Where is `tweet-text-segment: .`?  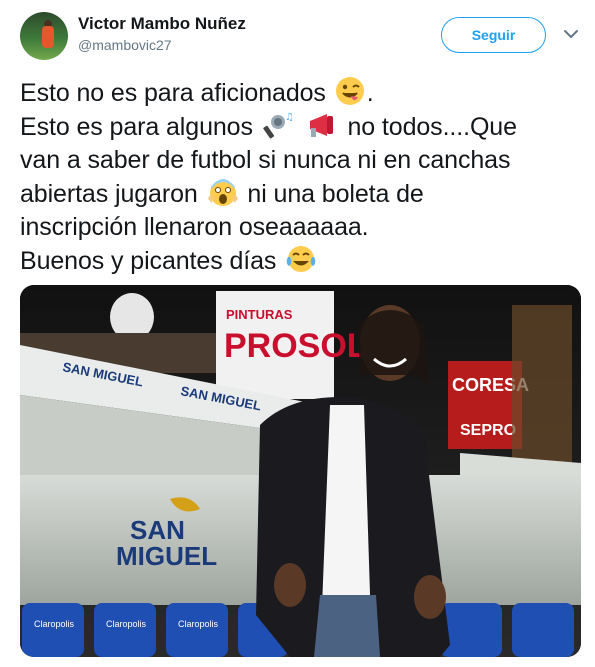
tweet-text-segment: . is located at coordinates (370, 93).